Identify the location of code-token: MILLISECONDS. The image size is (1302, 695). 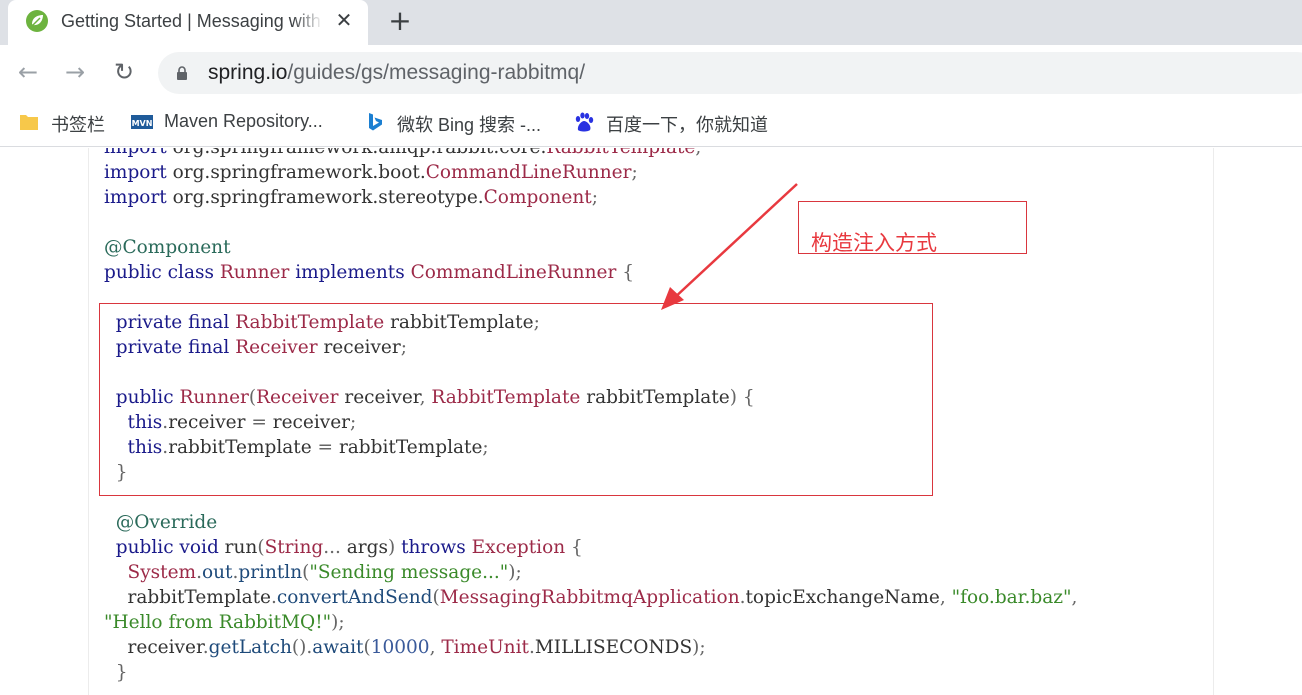
(613, 647).